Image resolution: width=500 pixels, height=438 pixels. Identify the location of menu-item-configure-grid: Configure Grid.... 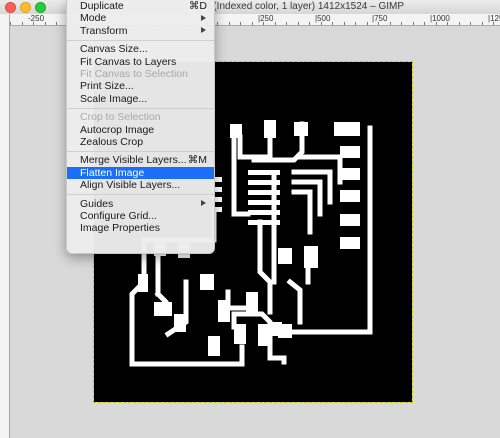
(140, 216).